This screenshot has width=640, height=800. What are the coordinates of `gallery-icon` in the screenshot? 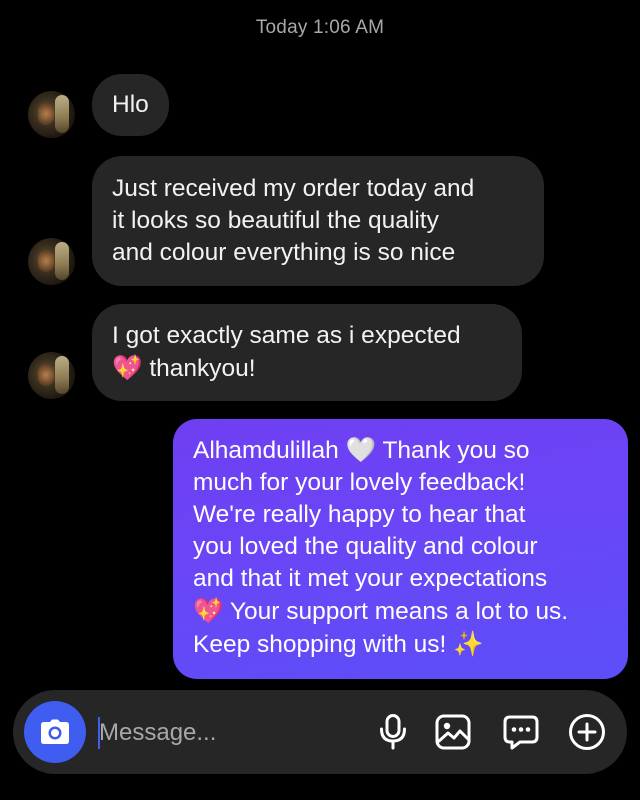 It's located at (453, 732).